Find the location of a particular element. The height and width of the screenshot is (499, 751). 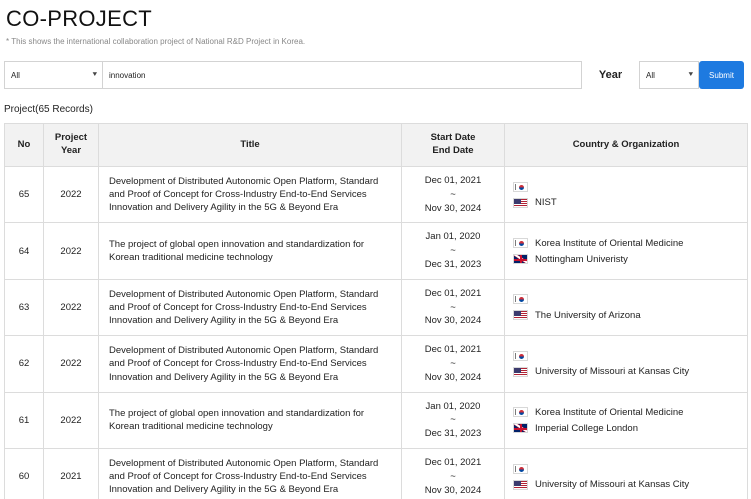

year-label: Year is located at coordinates (610, 75).